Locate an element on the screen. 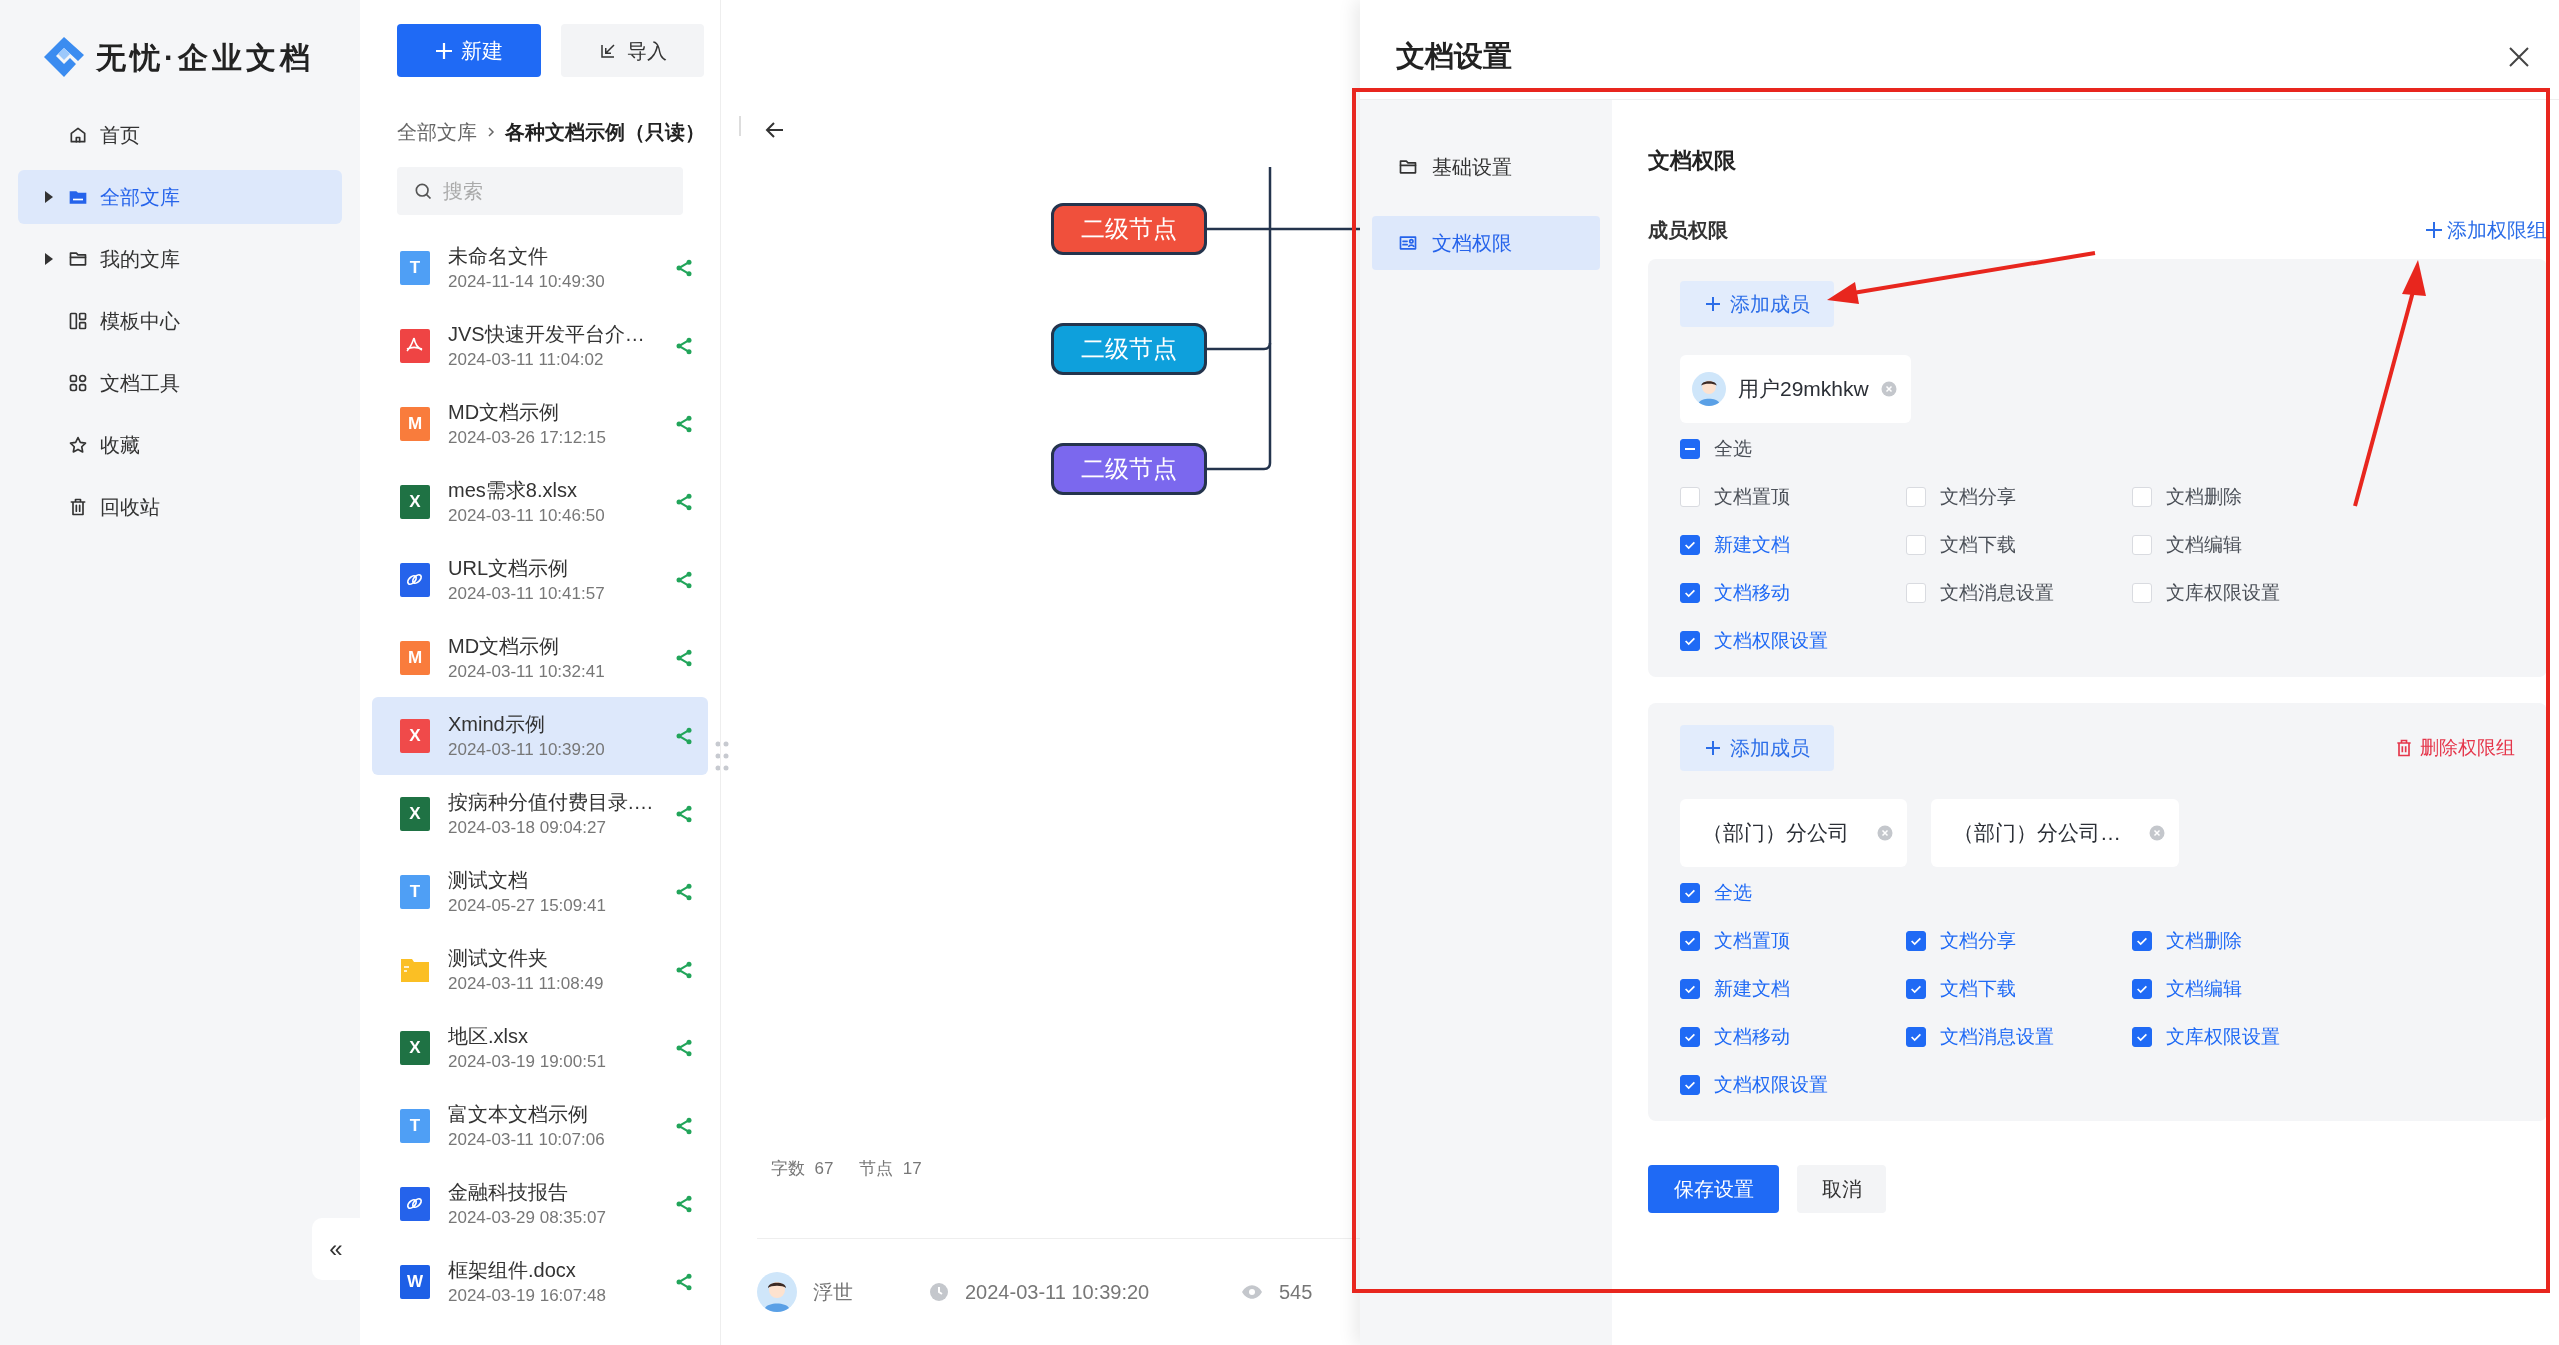 This screenshot has height=1345, width=2559. file-item: T 测试文档 2024-05-27 15:09:41 is located at coordinates (540, 892).